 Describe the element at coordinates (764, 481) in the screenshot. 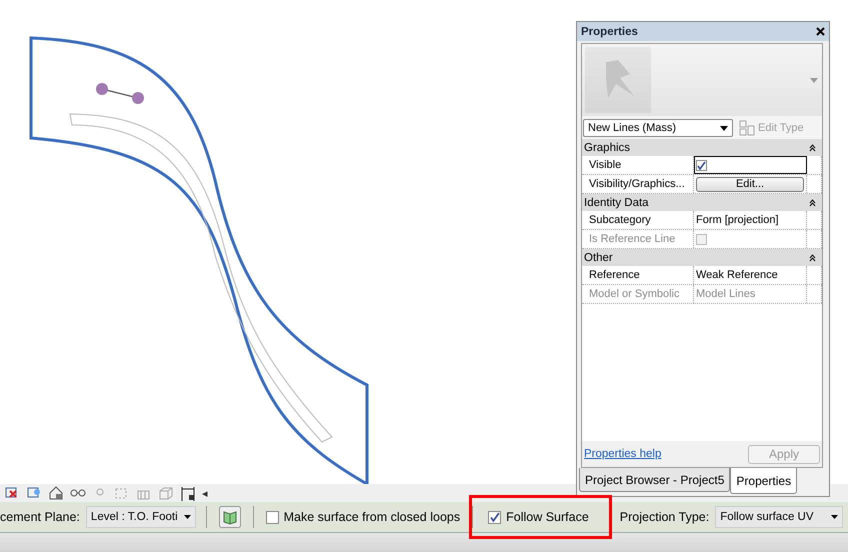

I see `palette-tab: Properties` at that location.